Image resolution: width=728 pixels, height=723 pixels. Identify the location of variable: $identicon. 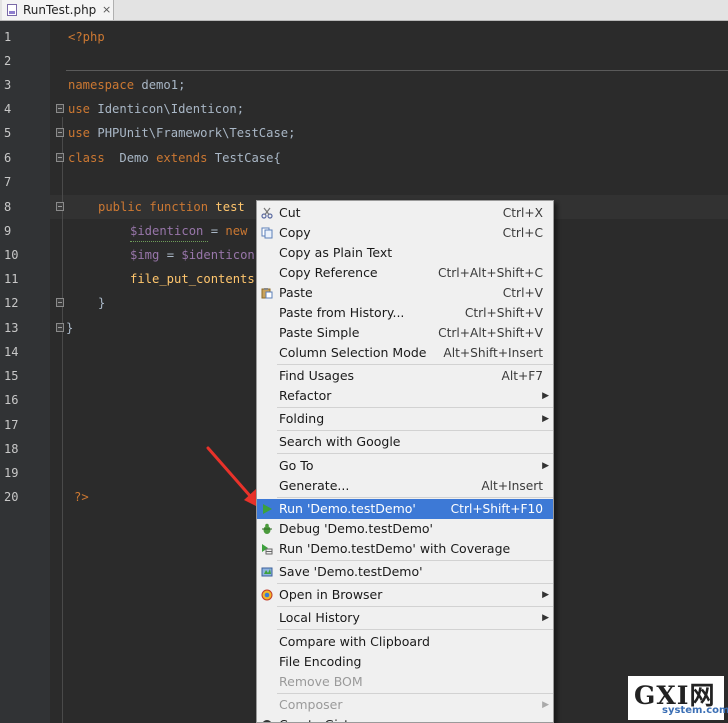
(218, 255).